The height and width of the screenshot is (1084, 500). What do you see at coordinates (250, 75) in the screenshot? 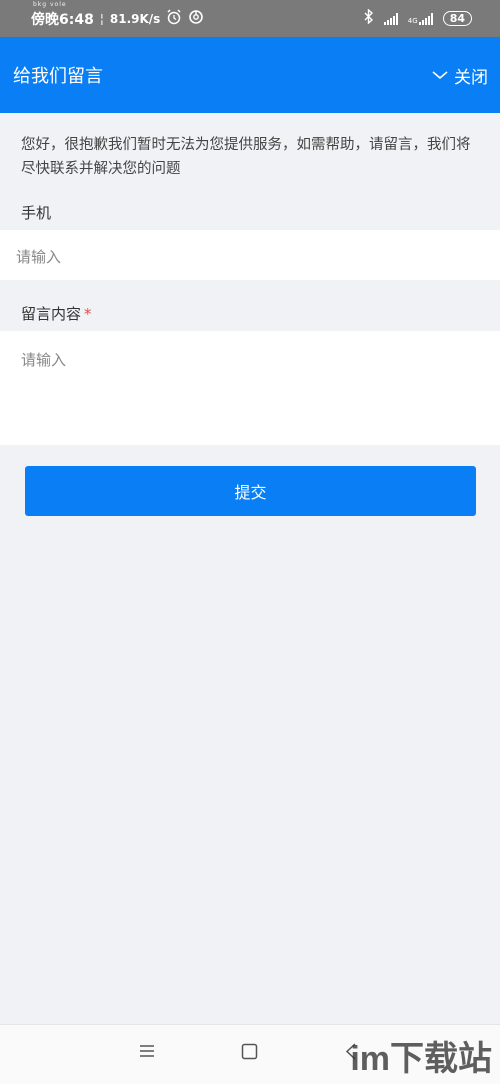
I see `header-bar: 给我们留言 关闭` at bounding box center [250, 75].